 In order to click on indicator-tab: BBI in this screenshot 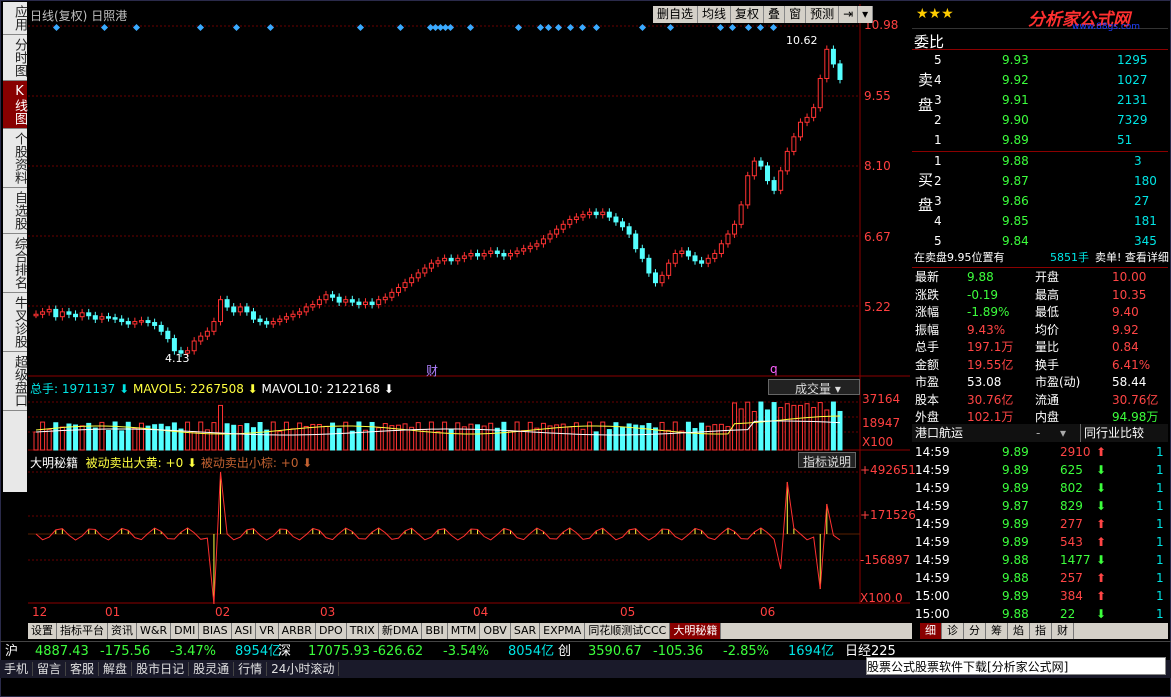, I will do `click(435, 631)`.